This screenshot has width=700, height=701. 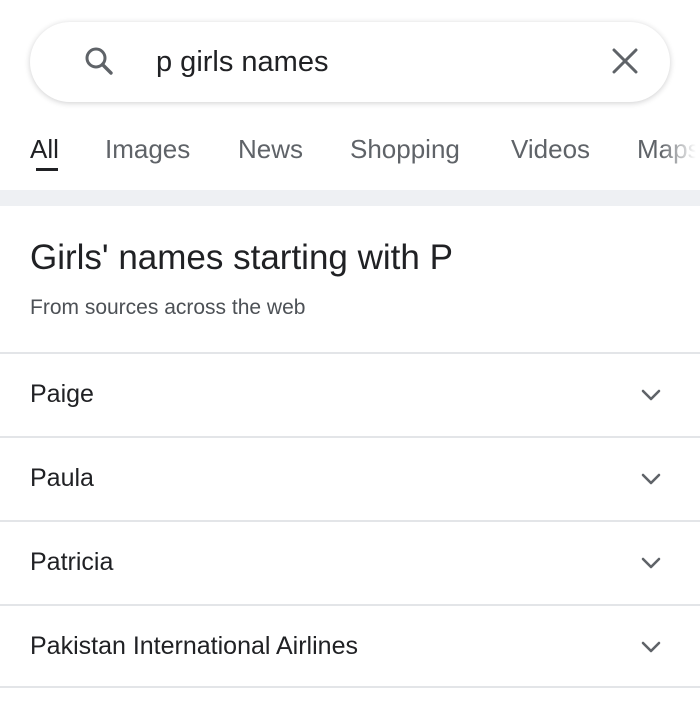 I want to click on search-tabs: All Images News Shopping Videos Maps, so click(x=350, y=158).